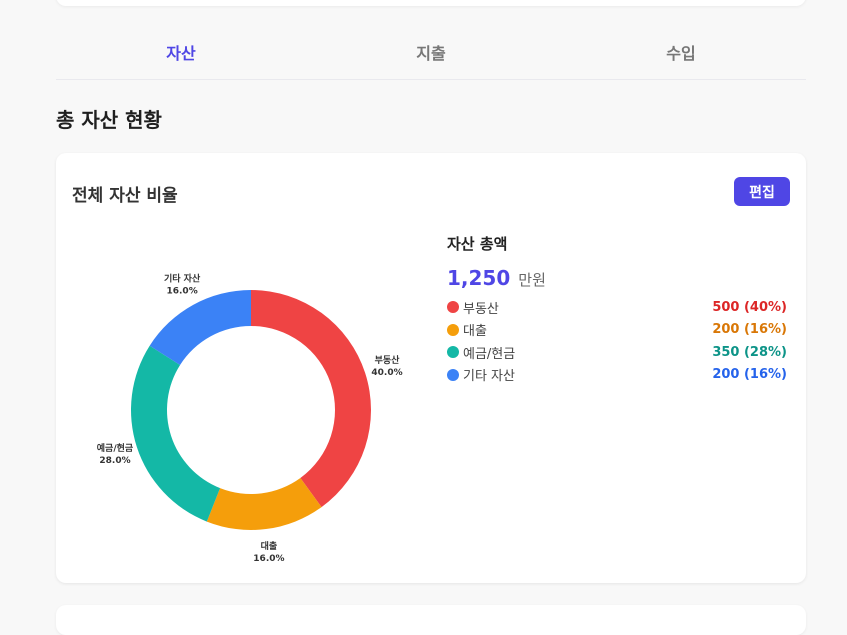 Image resolution: width=847 pixels, height=635 pixels. What do you see at coordinates (479, 278) in the screenshot?
I see `total-assets-value: 1,250` at bounding box center [479, 278].